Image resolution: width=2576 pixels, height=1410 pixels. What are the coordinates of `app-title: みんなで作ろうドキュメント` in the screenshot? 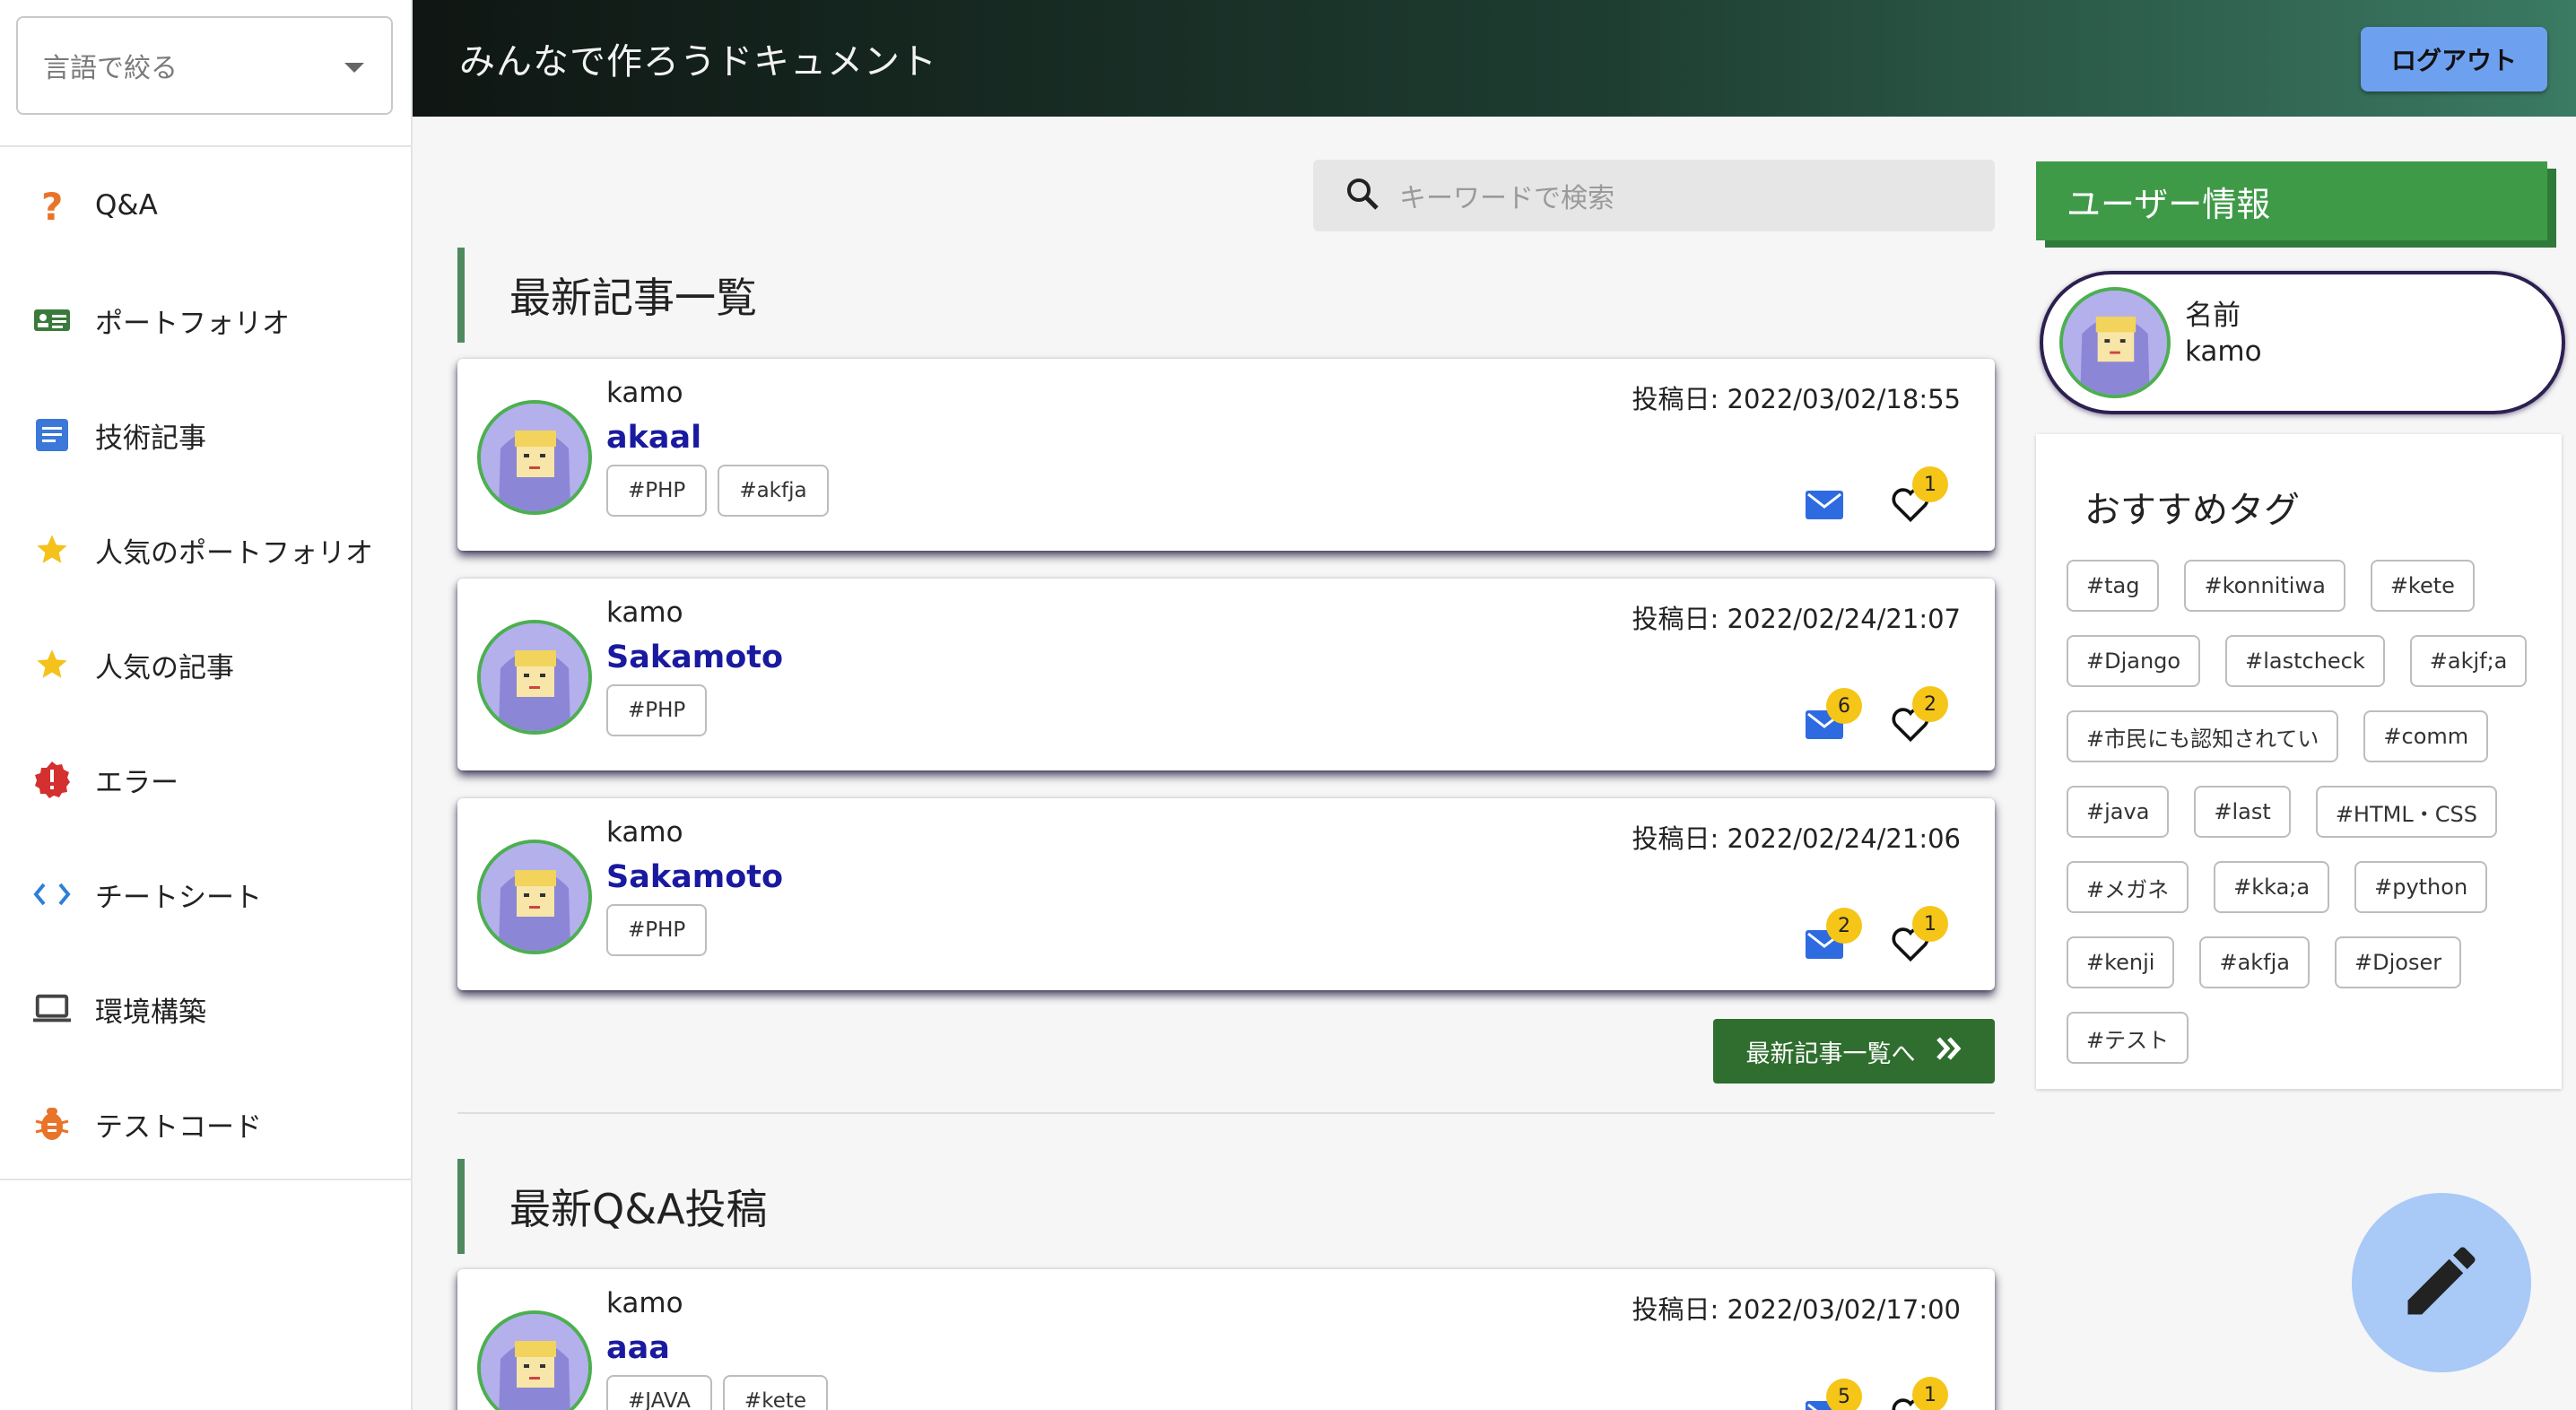 It's located at (698, 62).